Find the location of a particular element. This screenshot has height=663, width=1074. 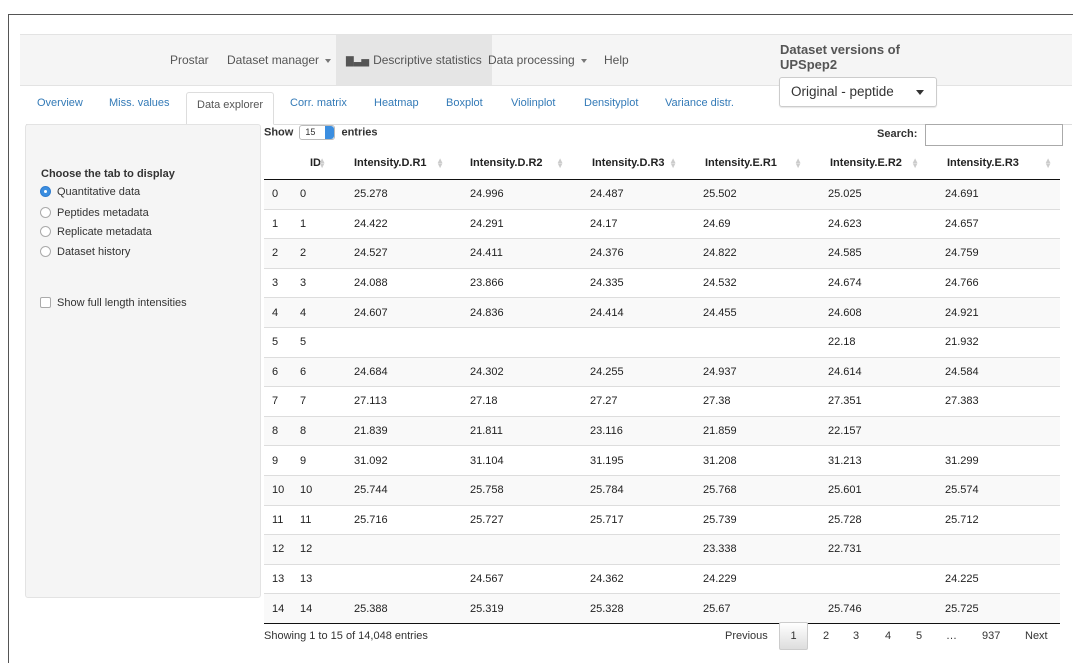

table-row: 11 11 25.716 25.727 25.717 25.739 25.728 25.712 is located at coordinates (662, 519).